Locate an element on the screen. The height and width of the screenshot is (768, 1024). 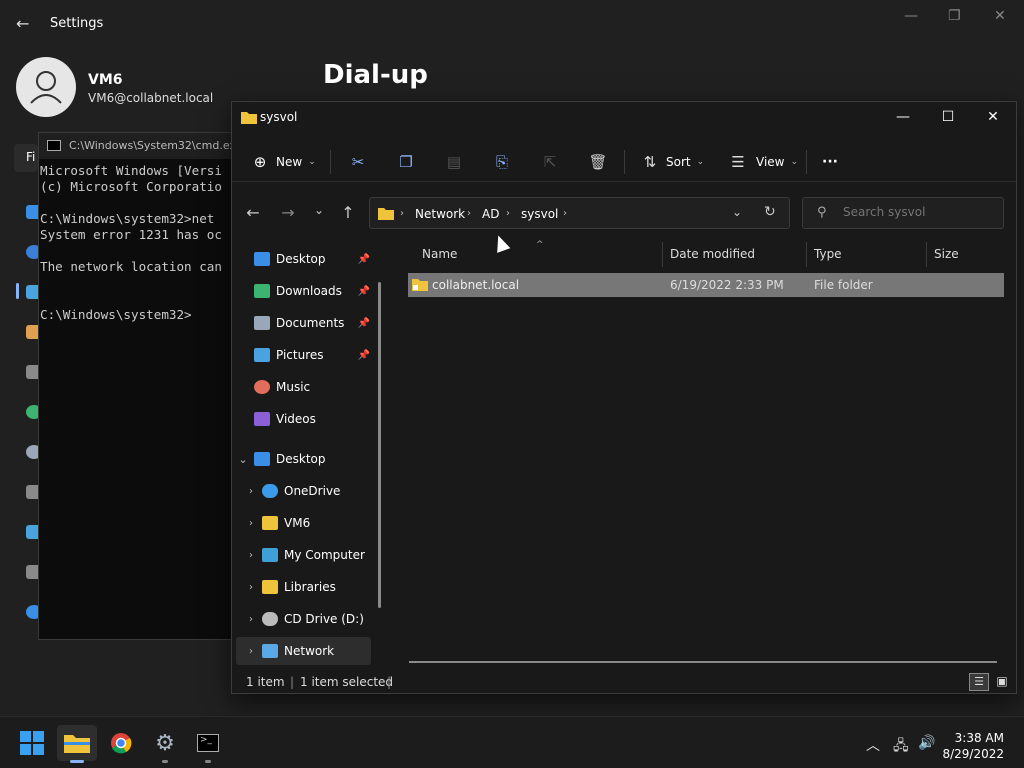
back-button: ← is located at coordinates (253, 213).